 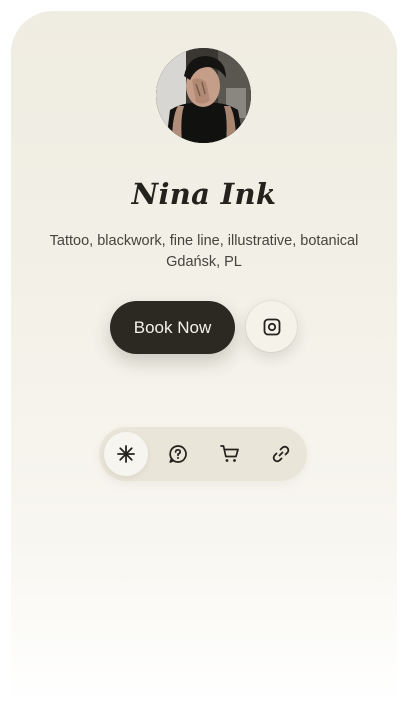 I want to click on asterisk-icon, so click(x=126, y=454).